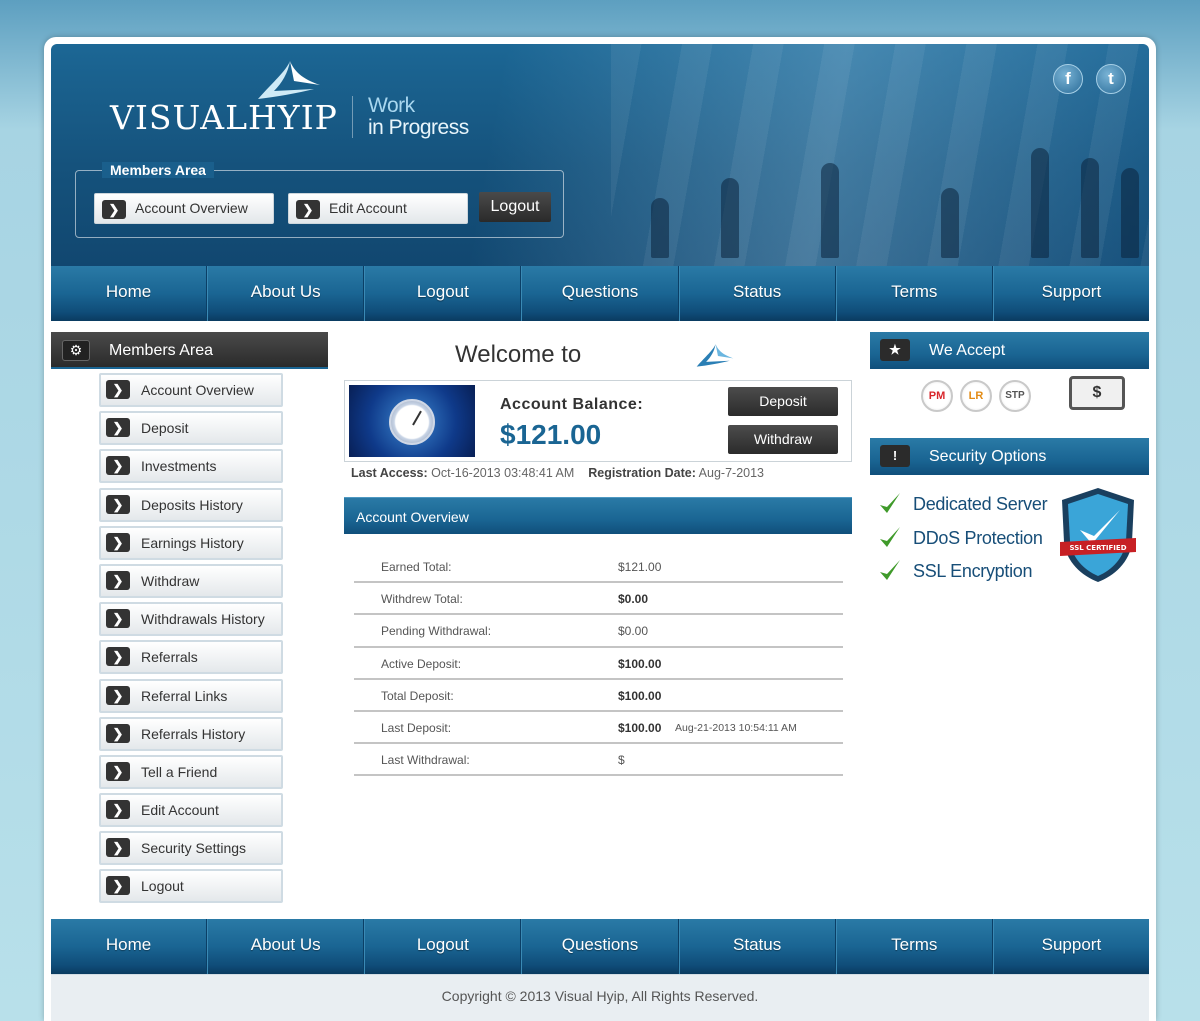 Image resolution: width=1200 pixels, height=1021 pixels. What do you see at coordinates (1070, 293) in the screenshot?
I see `nav-support: Support` at bounding box center [1070, 293].